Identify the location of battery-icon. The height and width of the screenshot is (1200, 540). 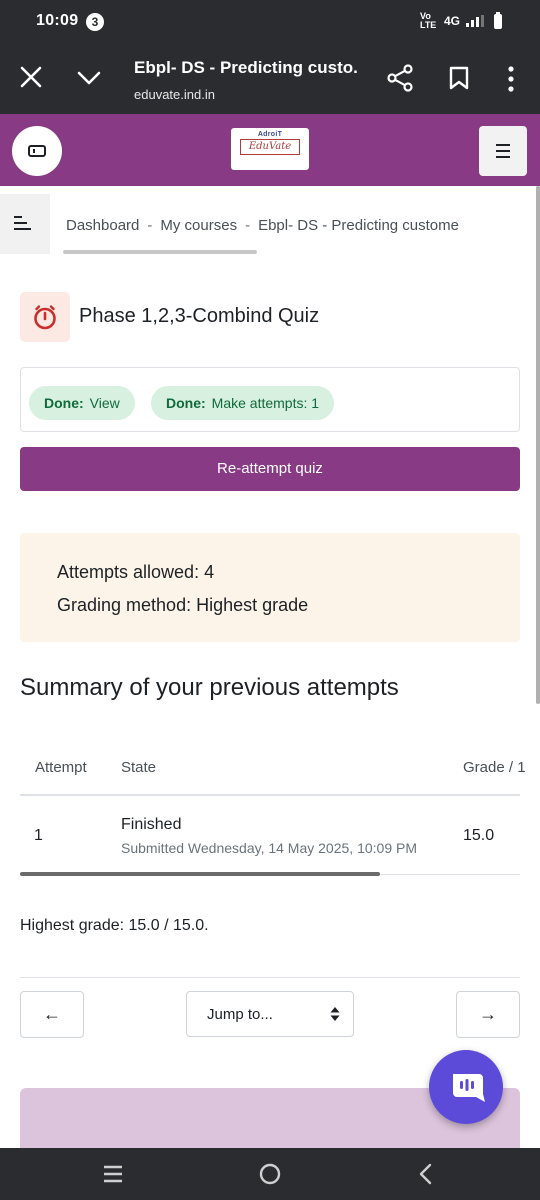
(498, 20).